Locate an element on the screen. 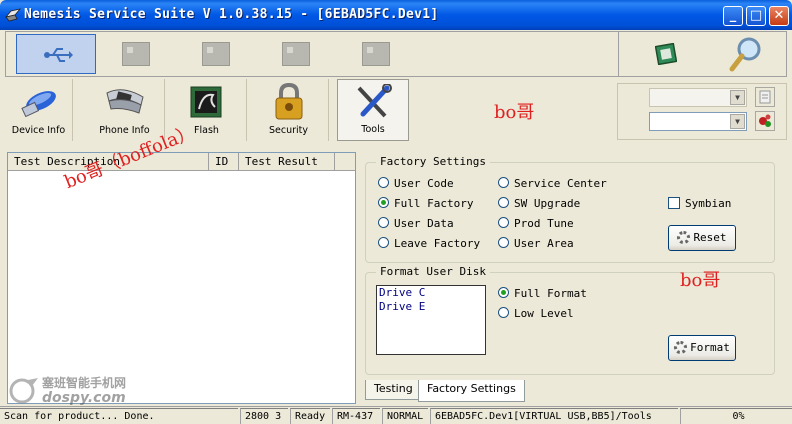  connect-icon is located at coordinates (765, 120).